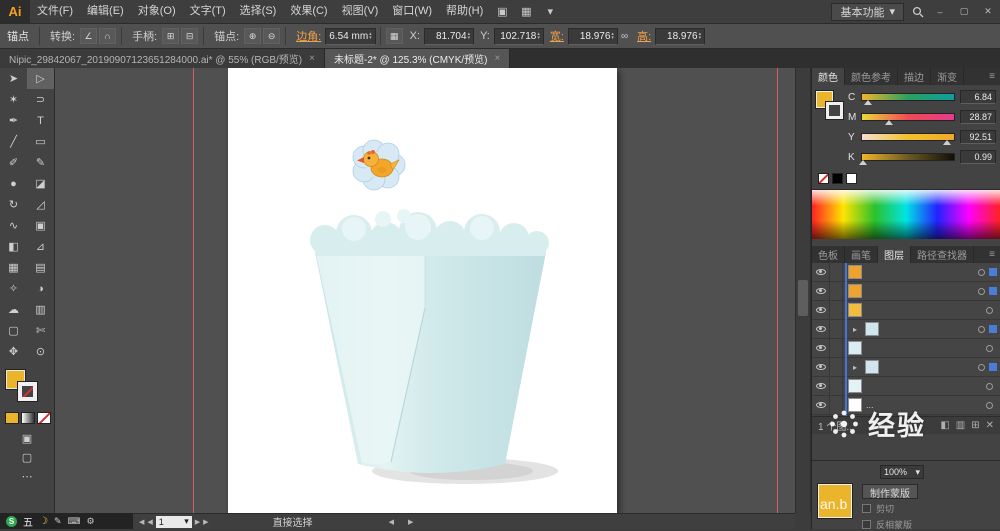 The image size is (1000, 531). Describe the element at coordinates (680, 36) in the screenshot. I see `height-input: 18.976▴▾` at that location.